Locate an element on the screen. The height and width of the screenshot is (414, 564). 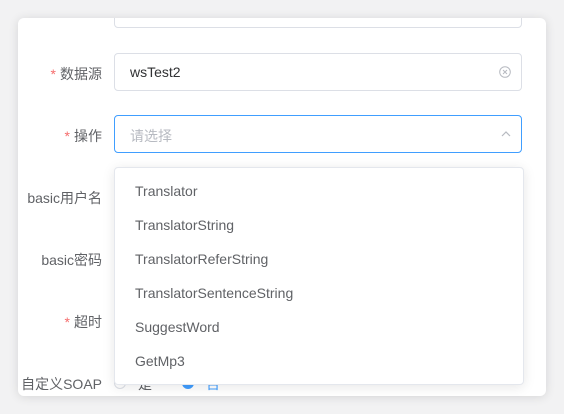
datasource-value: wsTest2 is located at coordinates (155, 72).